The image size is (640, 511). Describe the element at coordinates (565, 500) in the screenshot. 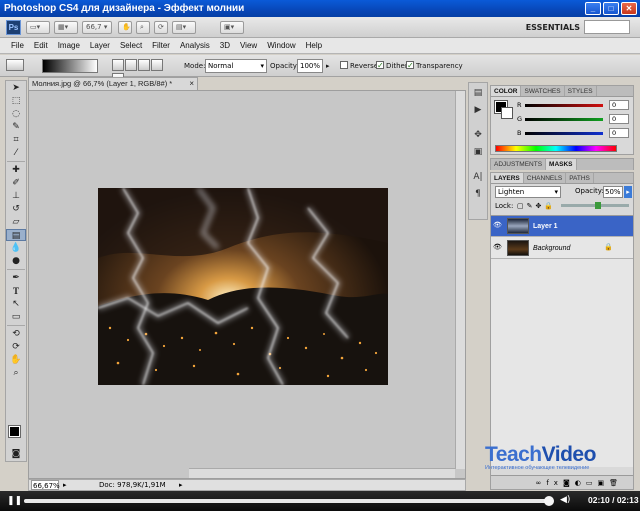

I see `volume-icon: ◀)` at that location.